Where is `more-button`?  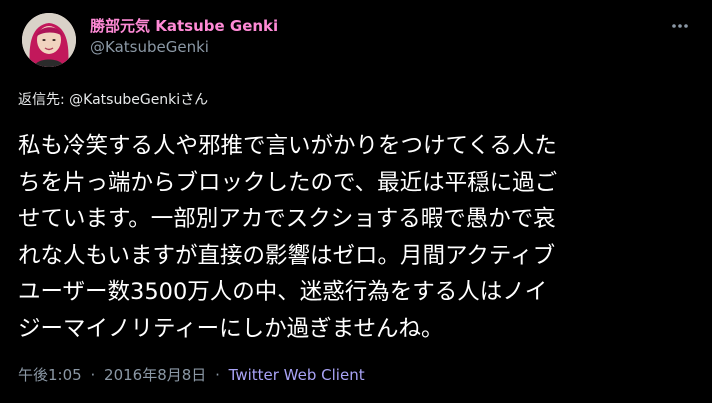
more-button is located at coordinates (680, 28).